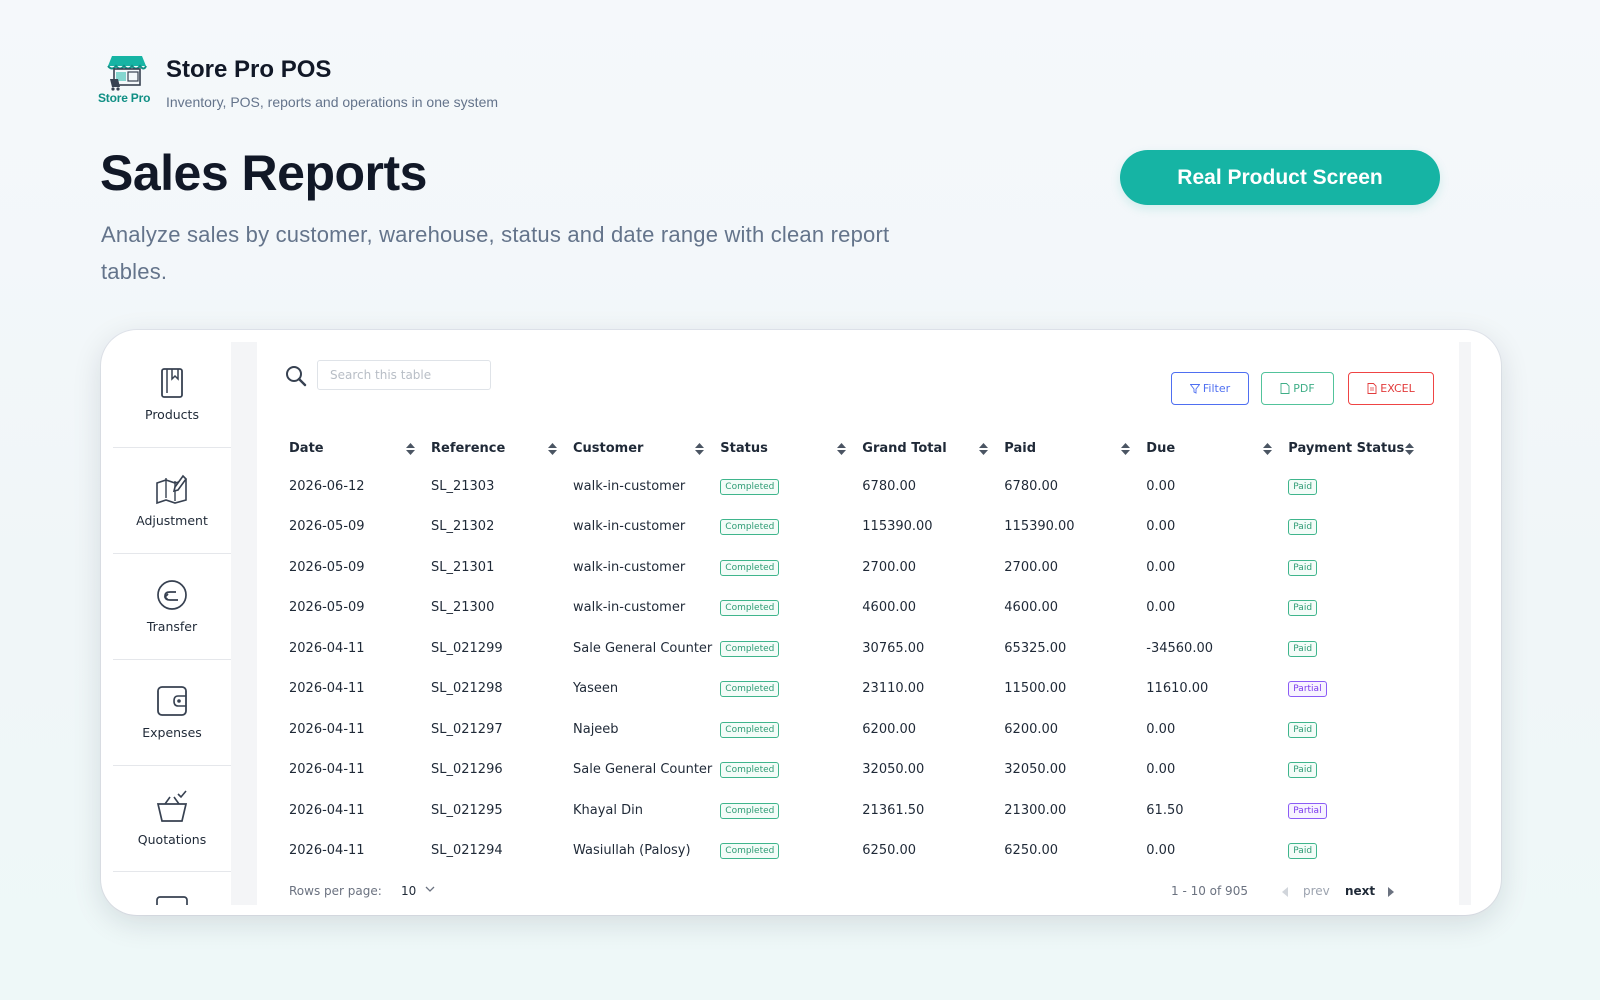 Image resolution: width=1600 pixels, height=1000 pixels. Describe the element at coordinates (889, 486) in the screenshot. I see `table-cell-total: 6780.00` at that location.